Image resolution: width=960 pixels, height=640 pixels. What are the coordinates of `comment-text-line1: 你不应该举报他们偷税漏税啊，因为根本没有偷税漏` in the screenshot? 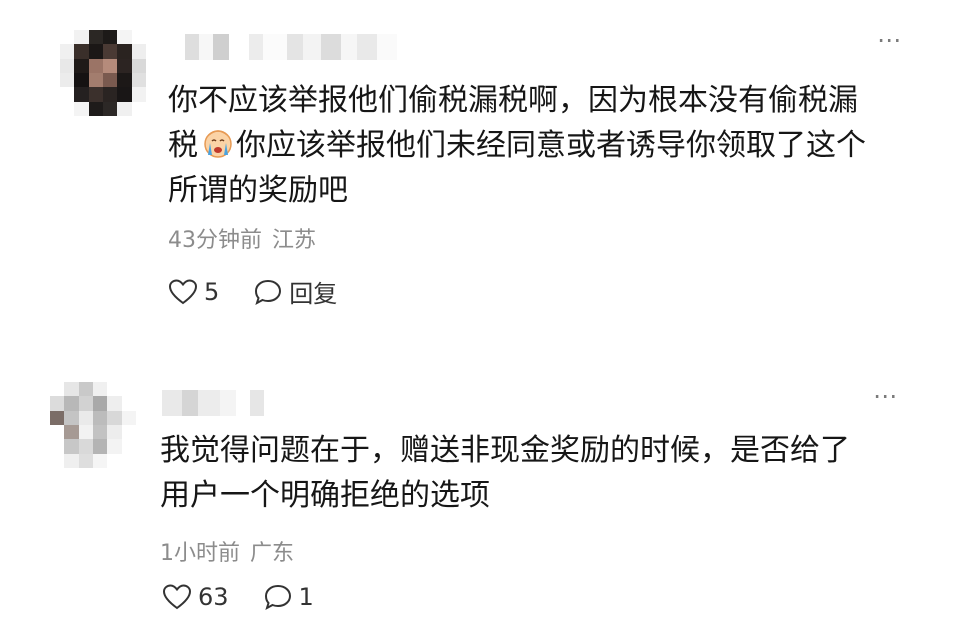 It's located at (513, 100).